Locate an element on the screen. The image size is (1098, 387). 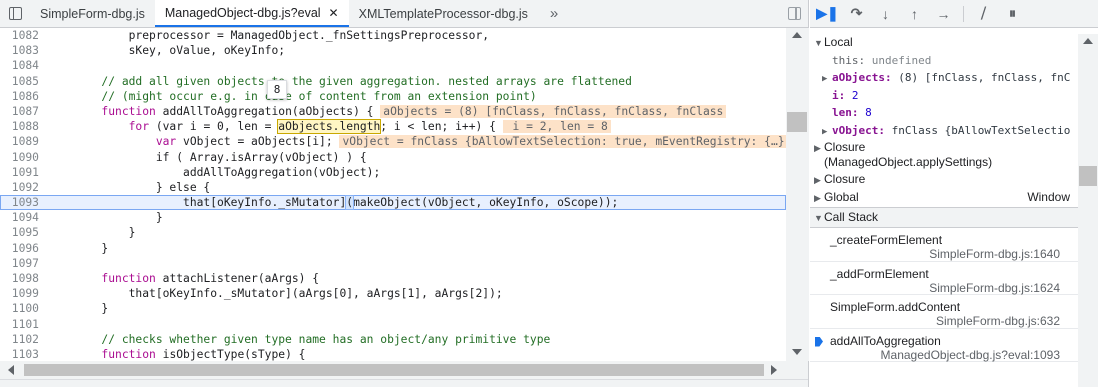
step-over-button: ↷ is located at coordinates (856, 14).